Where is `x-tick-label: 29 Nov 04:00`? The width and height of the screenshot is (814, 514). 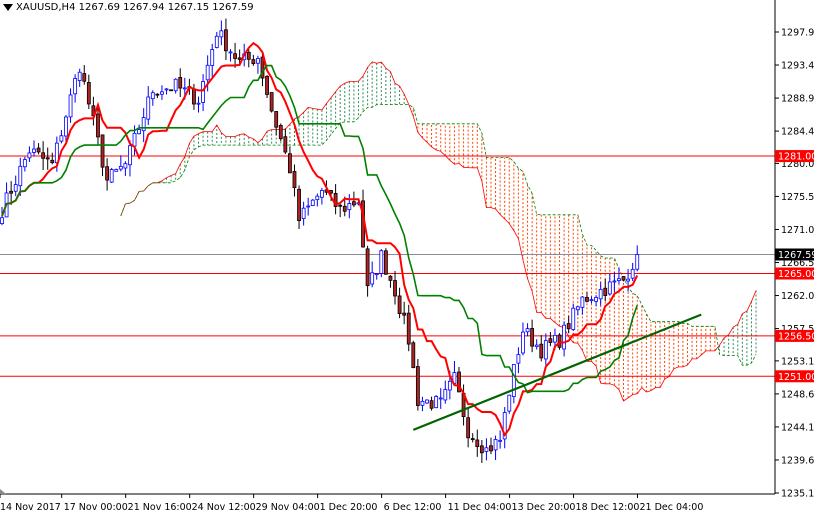
x-tick-label: 29 Nov 04:00 is located at coordinates (288, 507).